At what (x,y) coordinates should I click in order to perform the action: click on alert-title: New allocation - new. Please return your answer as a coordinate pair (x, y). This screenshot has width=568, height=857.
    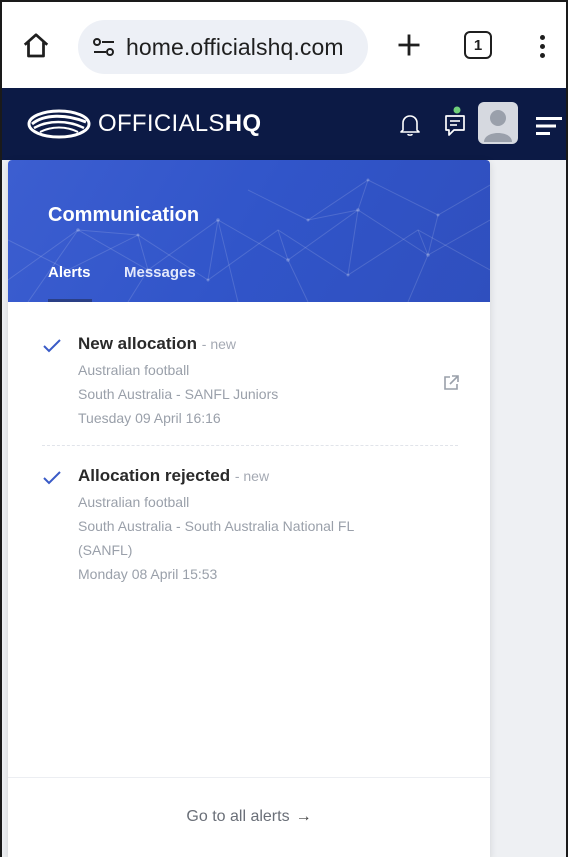
    Looking at the image, I should click on (157, 344).